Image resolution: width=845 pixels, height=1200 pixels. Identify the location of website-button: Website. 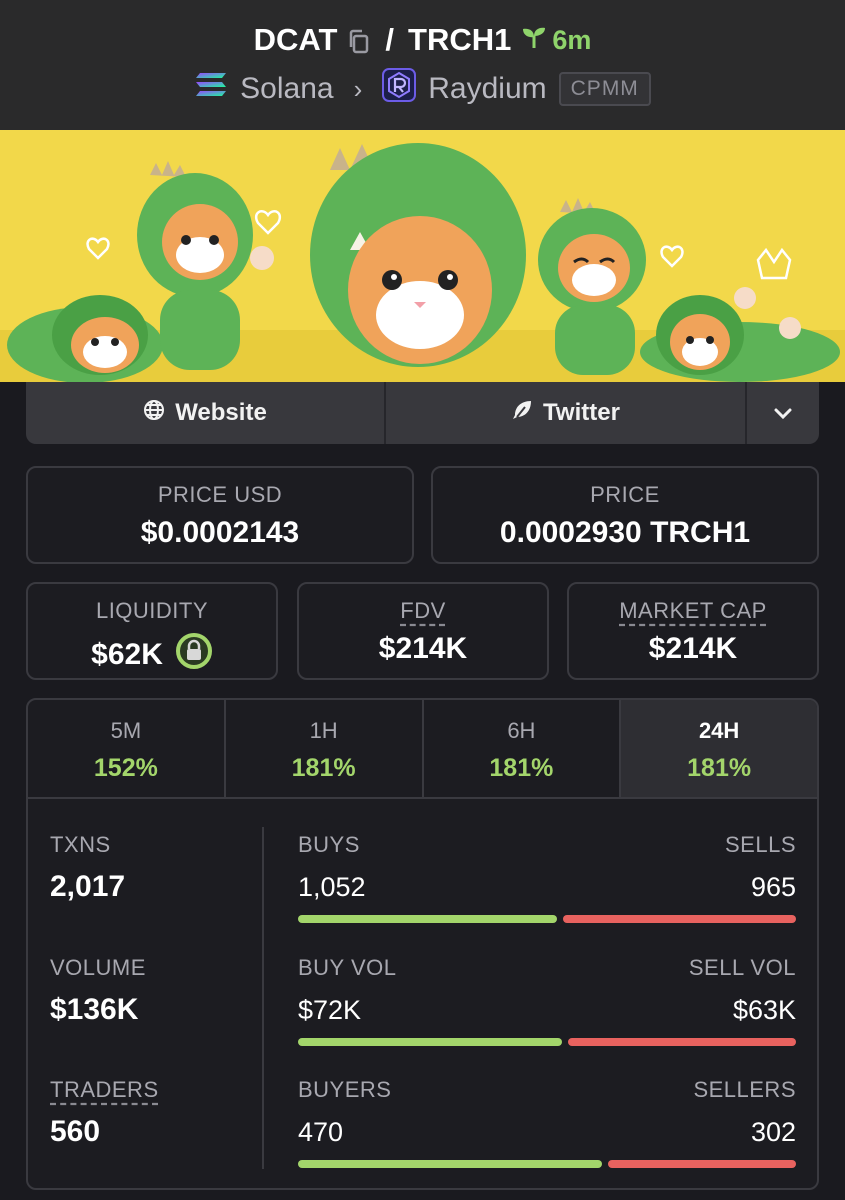
(206, 413).